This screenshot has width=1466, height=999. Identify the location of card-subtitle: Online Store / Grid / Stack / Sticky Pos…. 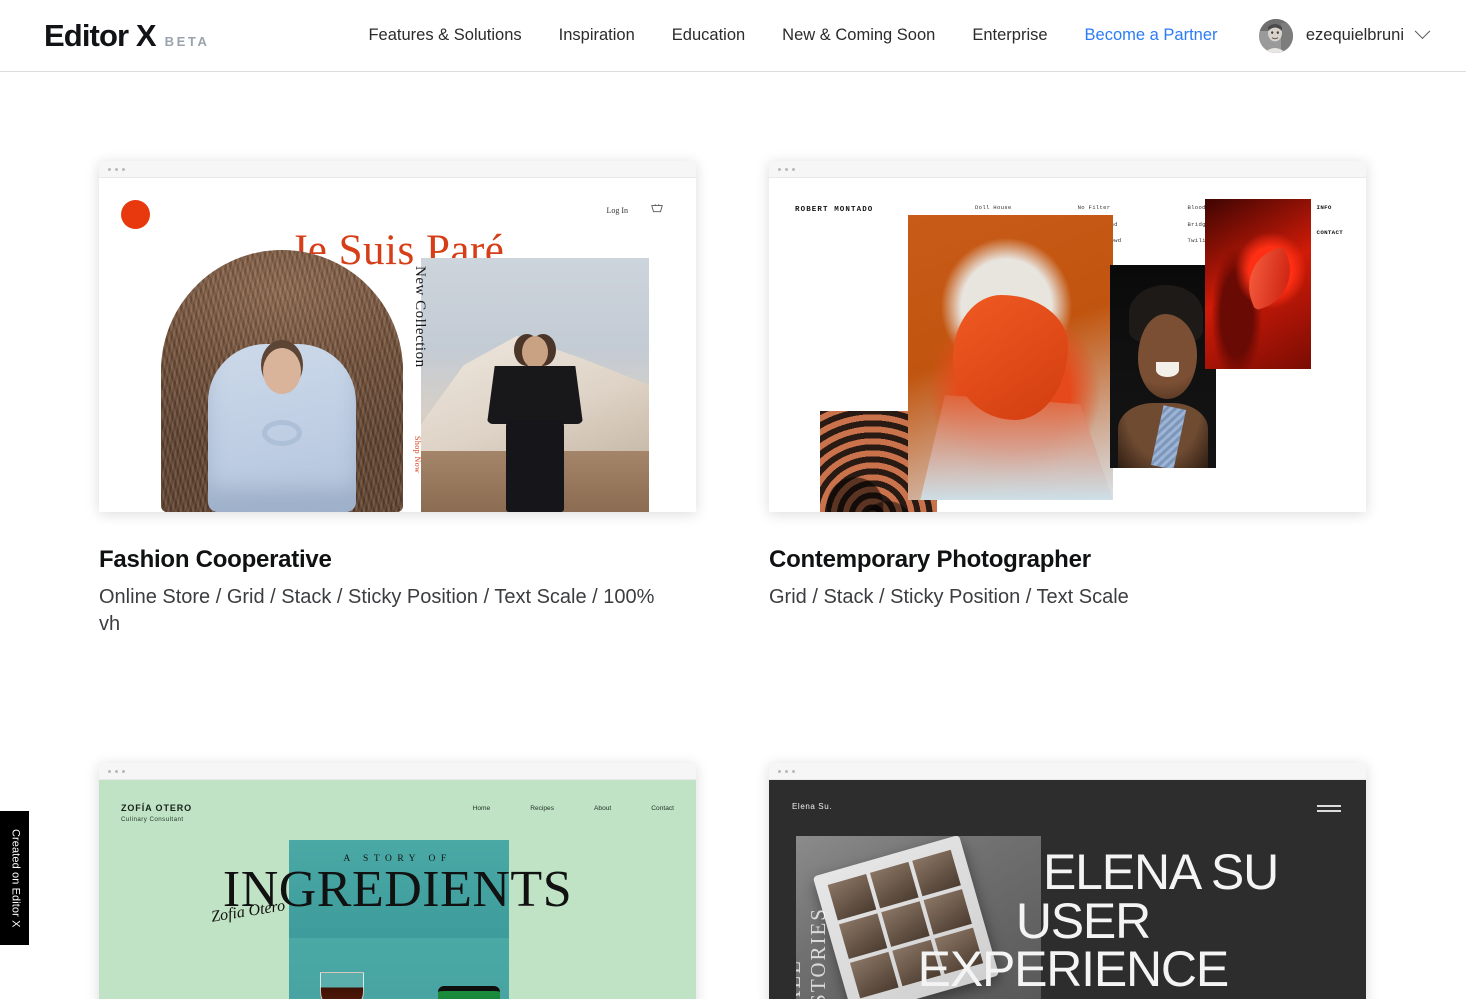
(377, 610).